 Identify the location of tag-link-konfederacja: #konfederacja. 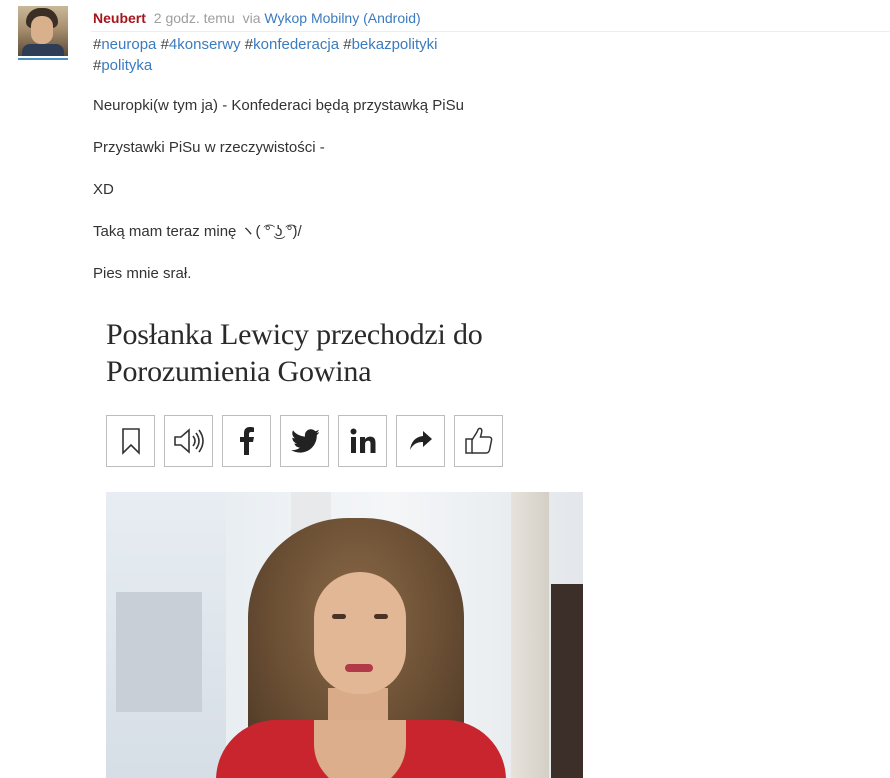
(292, 44).